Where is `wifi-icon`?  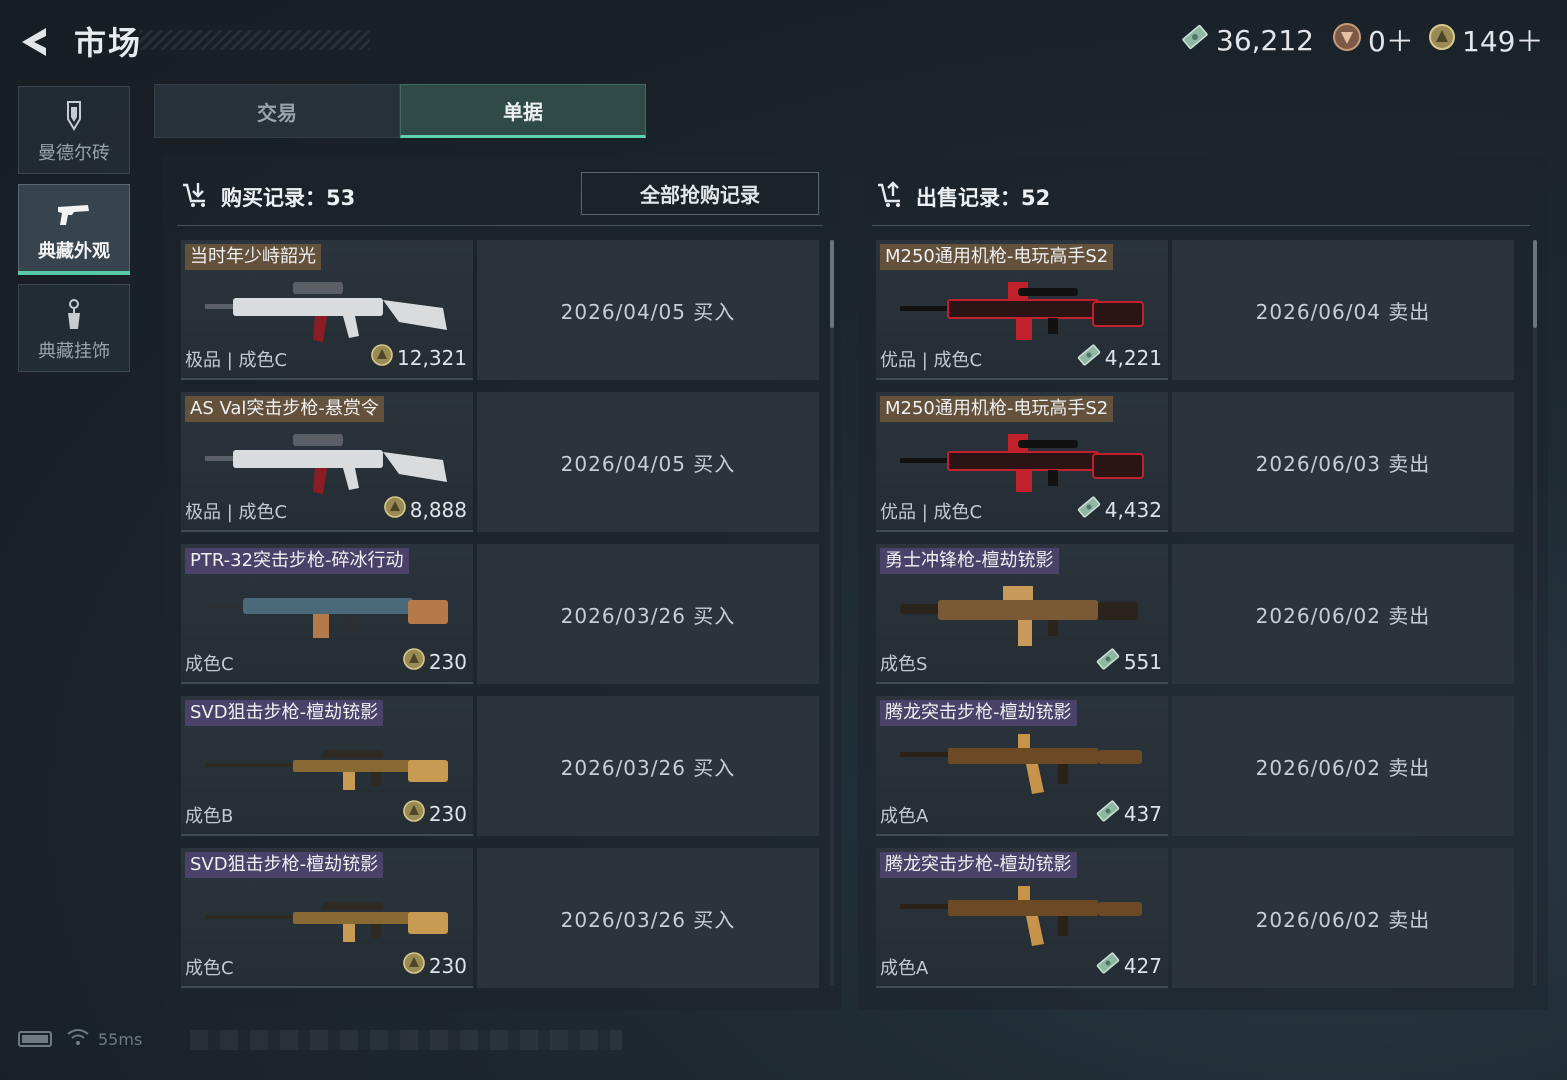
wifi-icon is located at coordinates (78, 1039).